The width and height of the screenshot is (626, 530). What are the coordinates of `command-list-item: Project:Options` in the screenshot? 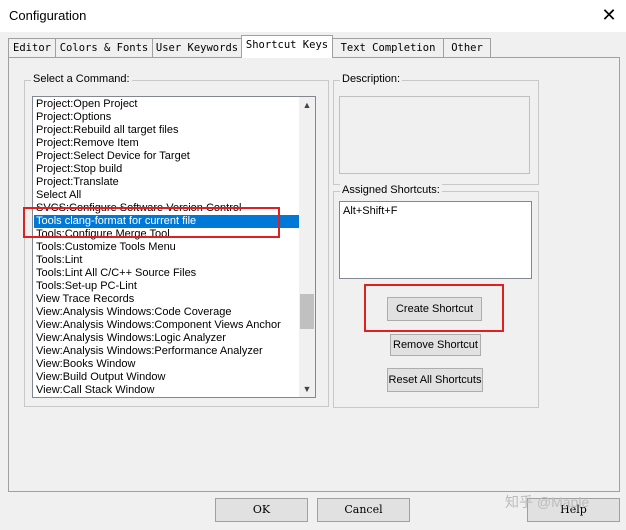 It's located at (167, 117).